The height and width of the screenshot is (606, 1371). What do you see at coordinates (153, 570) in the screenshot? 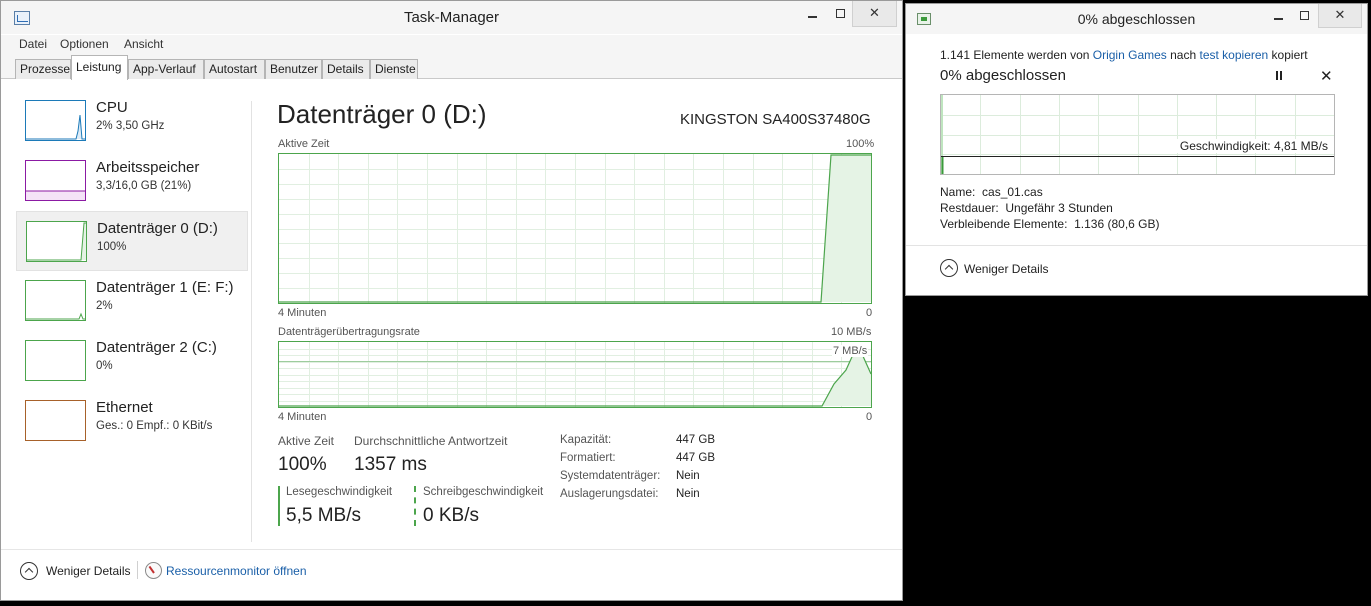
I see `resource-monitor-icon` at bounding box center [153, 570].